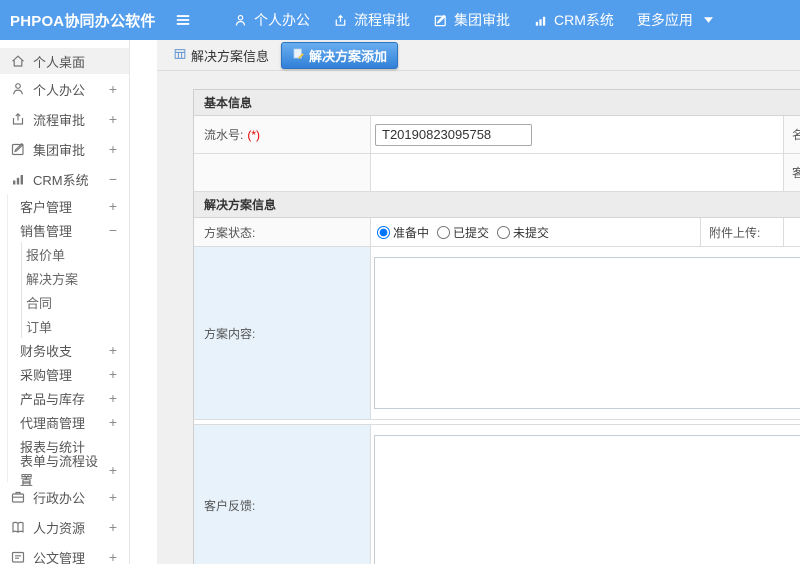 The height and width of the screenshot is (564, 800). I want to click on serial-label-cell: 流水号: (*), so click(282, 134).